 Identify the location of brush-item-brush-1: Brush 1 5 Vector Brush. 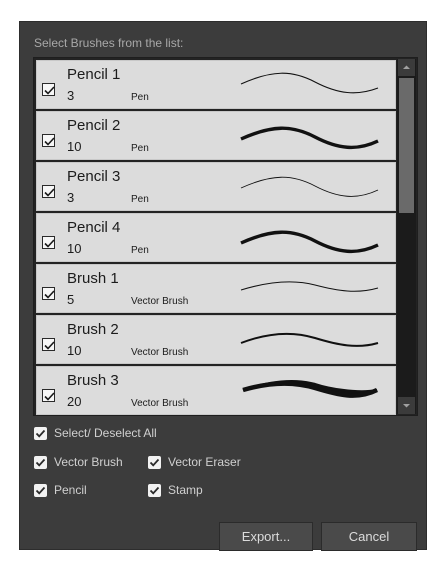
(216, 288).